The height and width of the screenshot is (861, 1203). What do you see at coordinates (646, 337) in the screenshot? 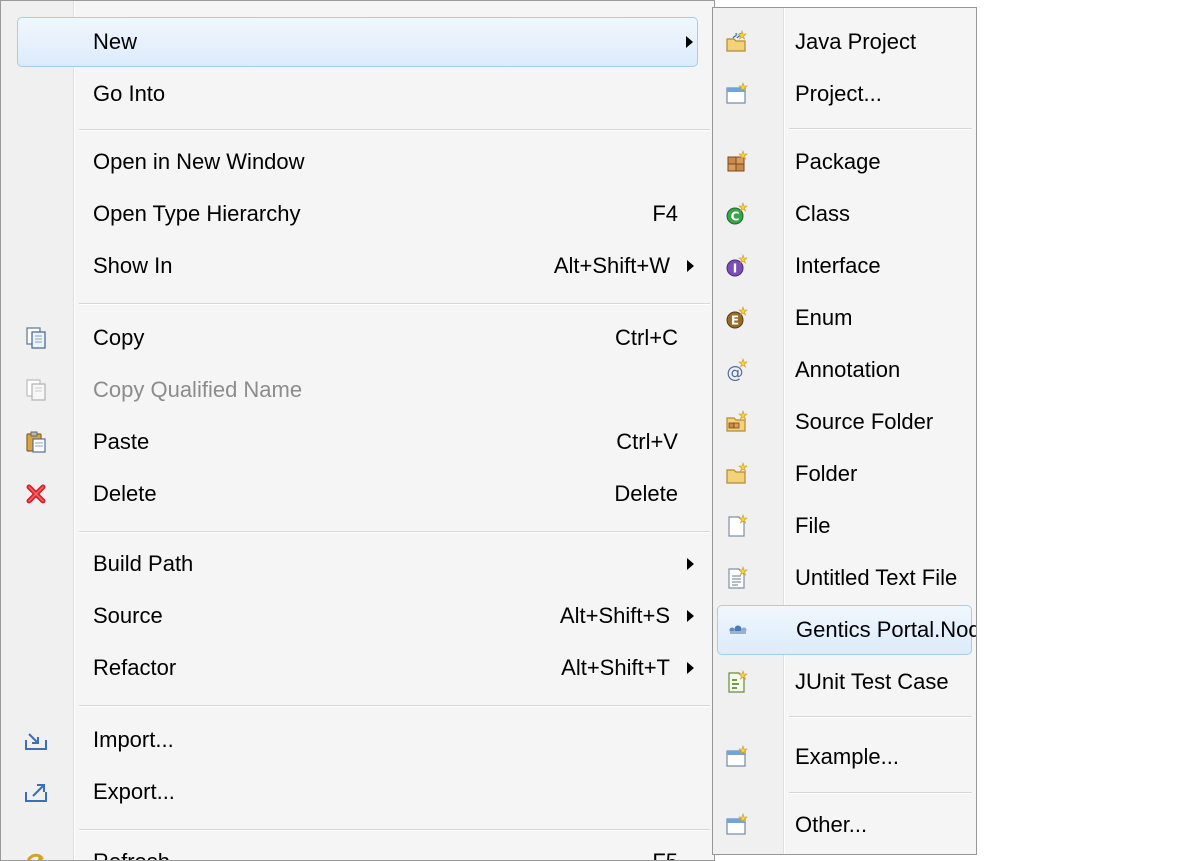
I see `menu-item-shortcut: Ctrl+C` at bounding box center [646, 337].